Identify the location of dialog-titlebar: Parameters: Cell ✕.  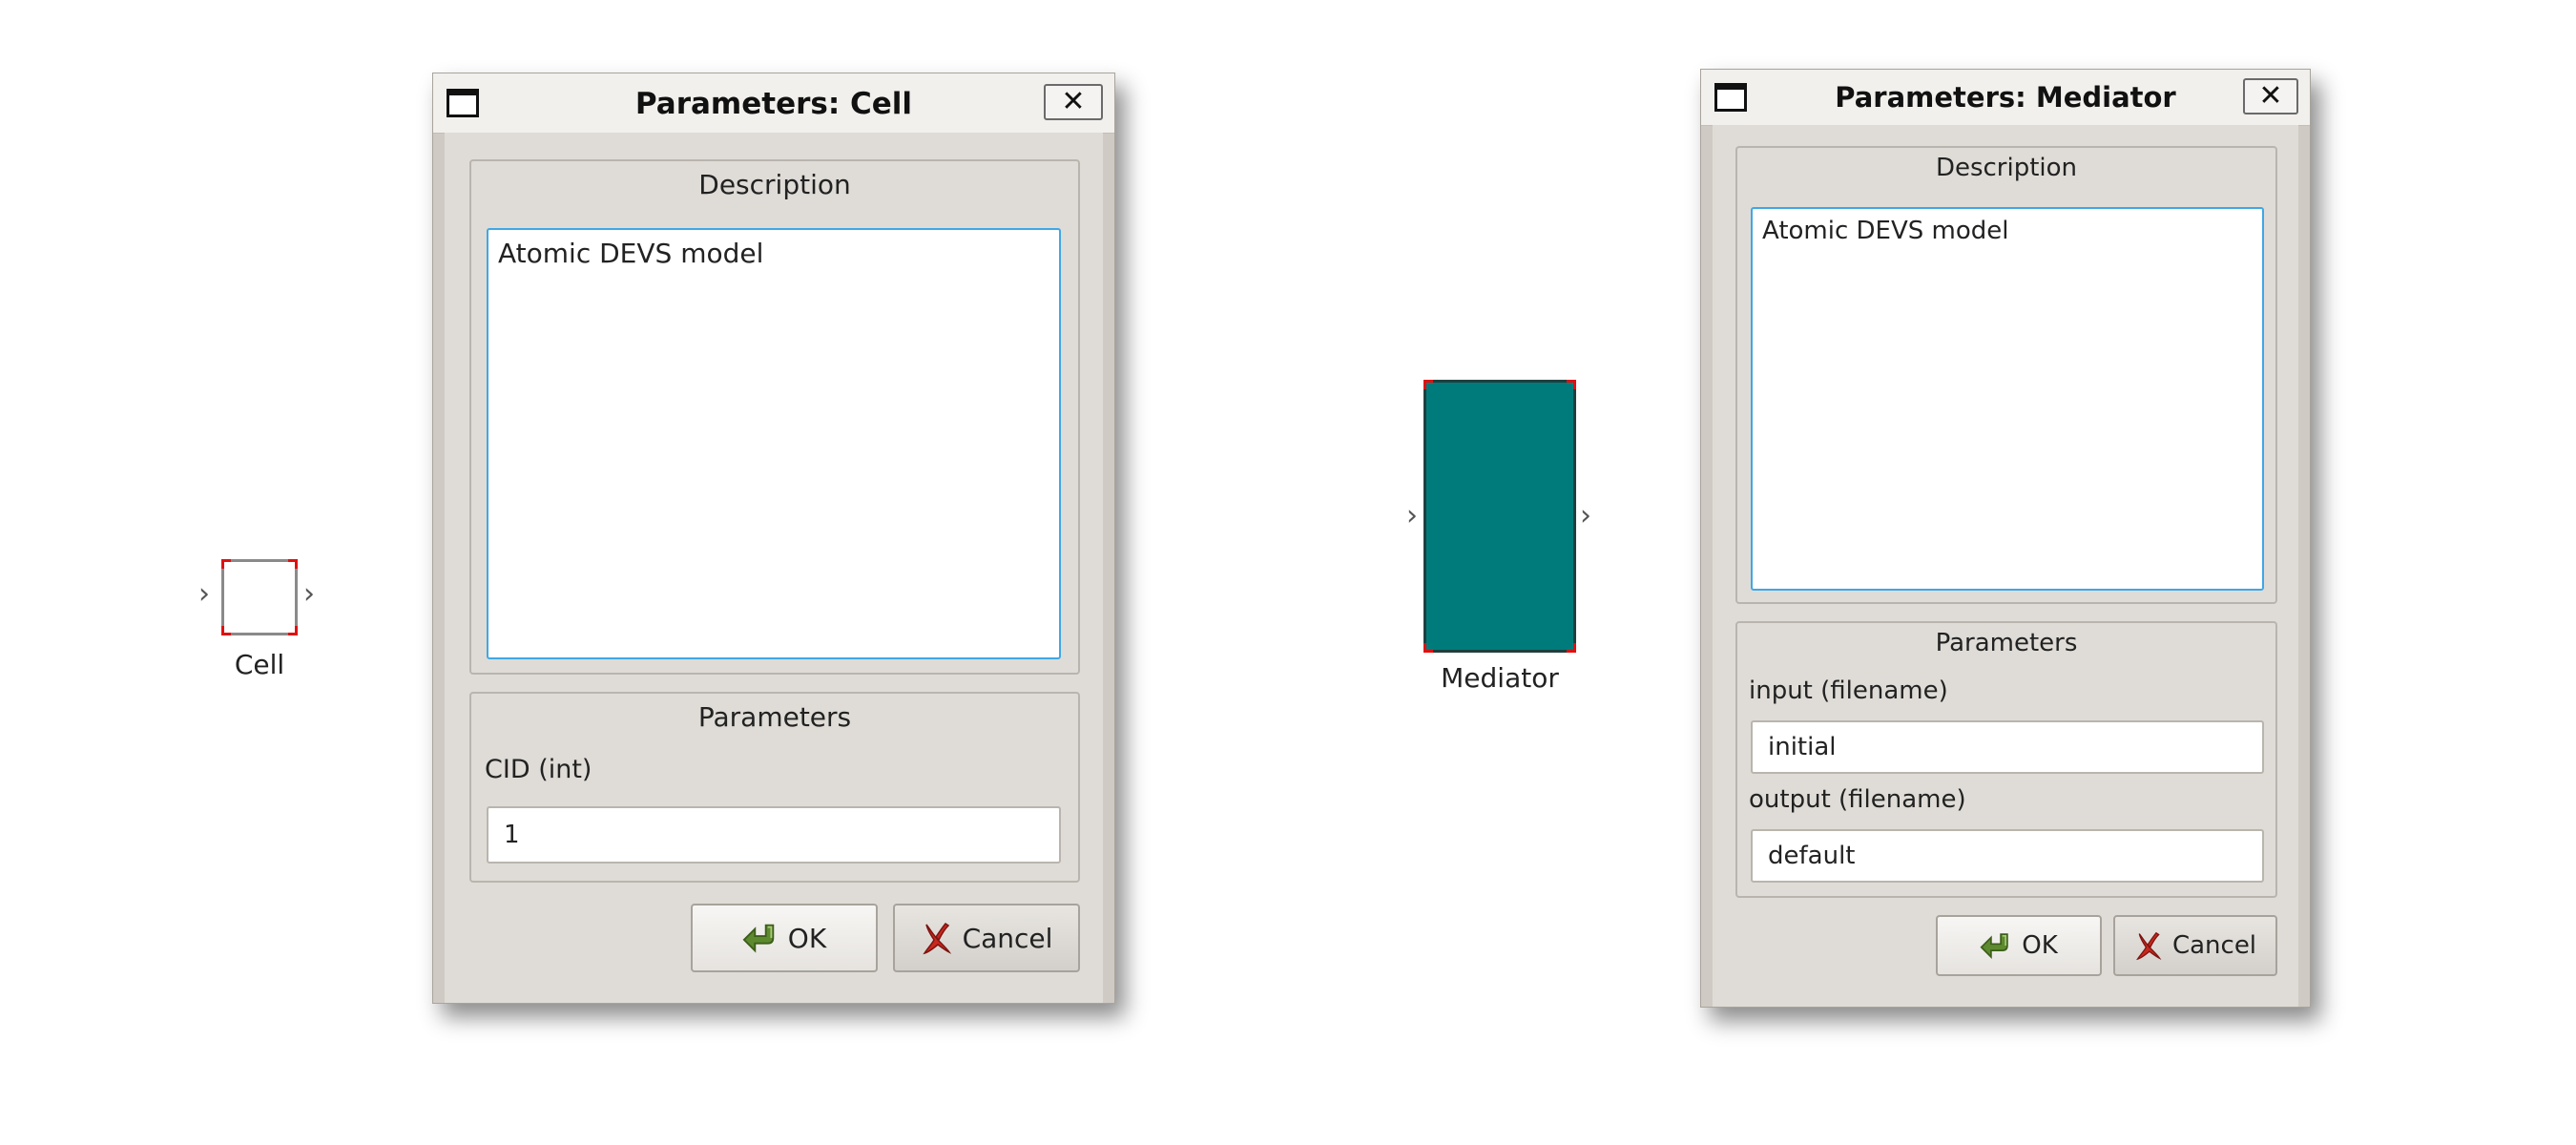
(773, 103).